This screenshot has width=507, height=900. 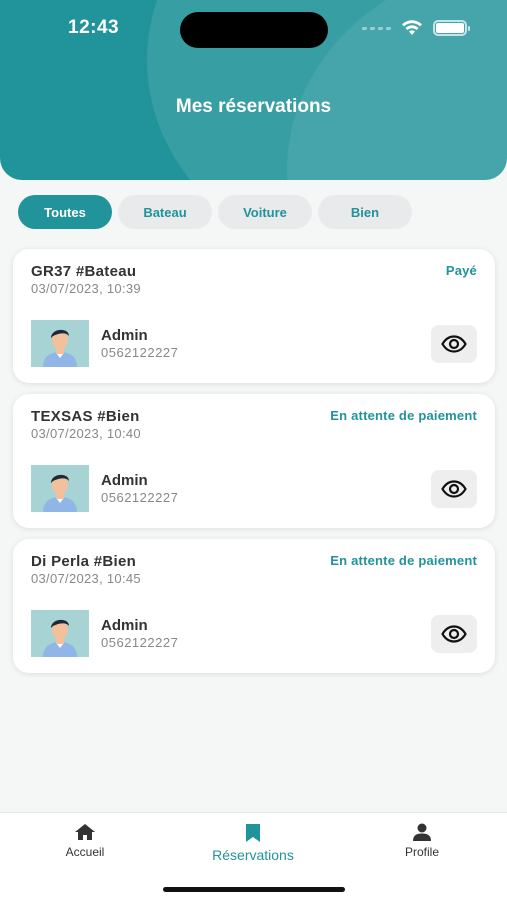 I want to click on page-title: Mes réservations, so click(x=253, y=106).